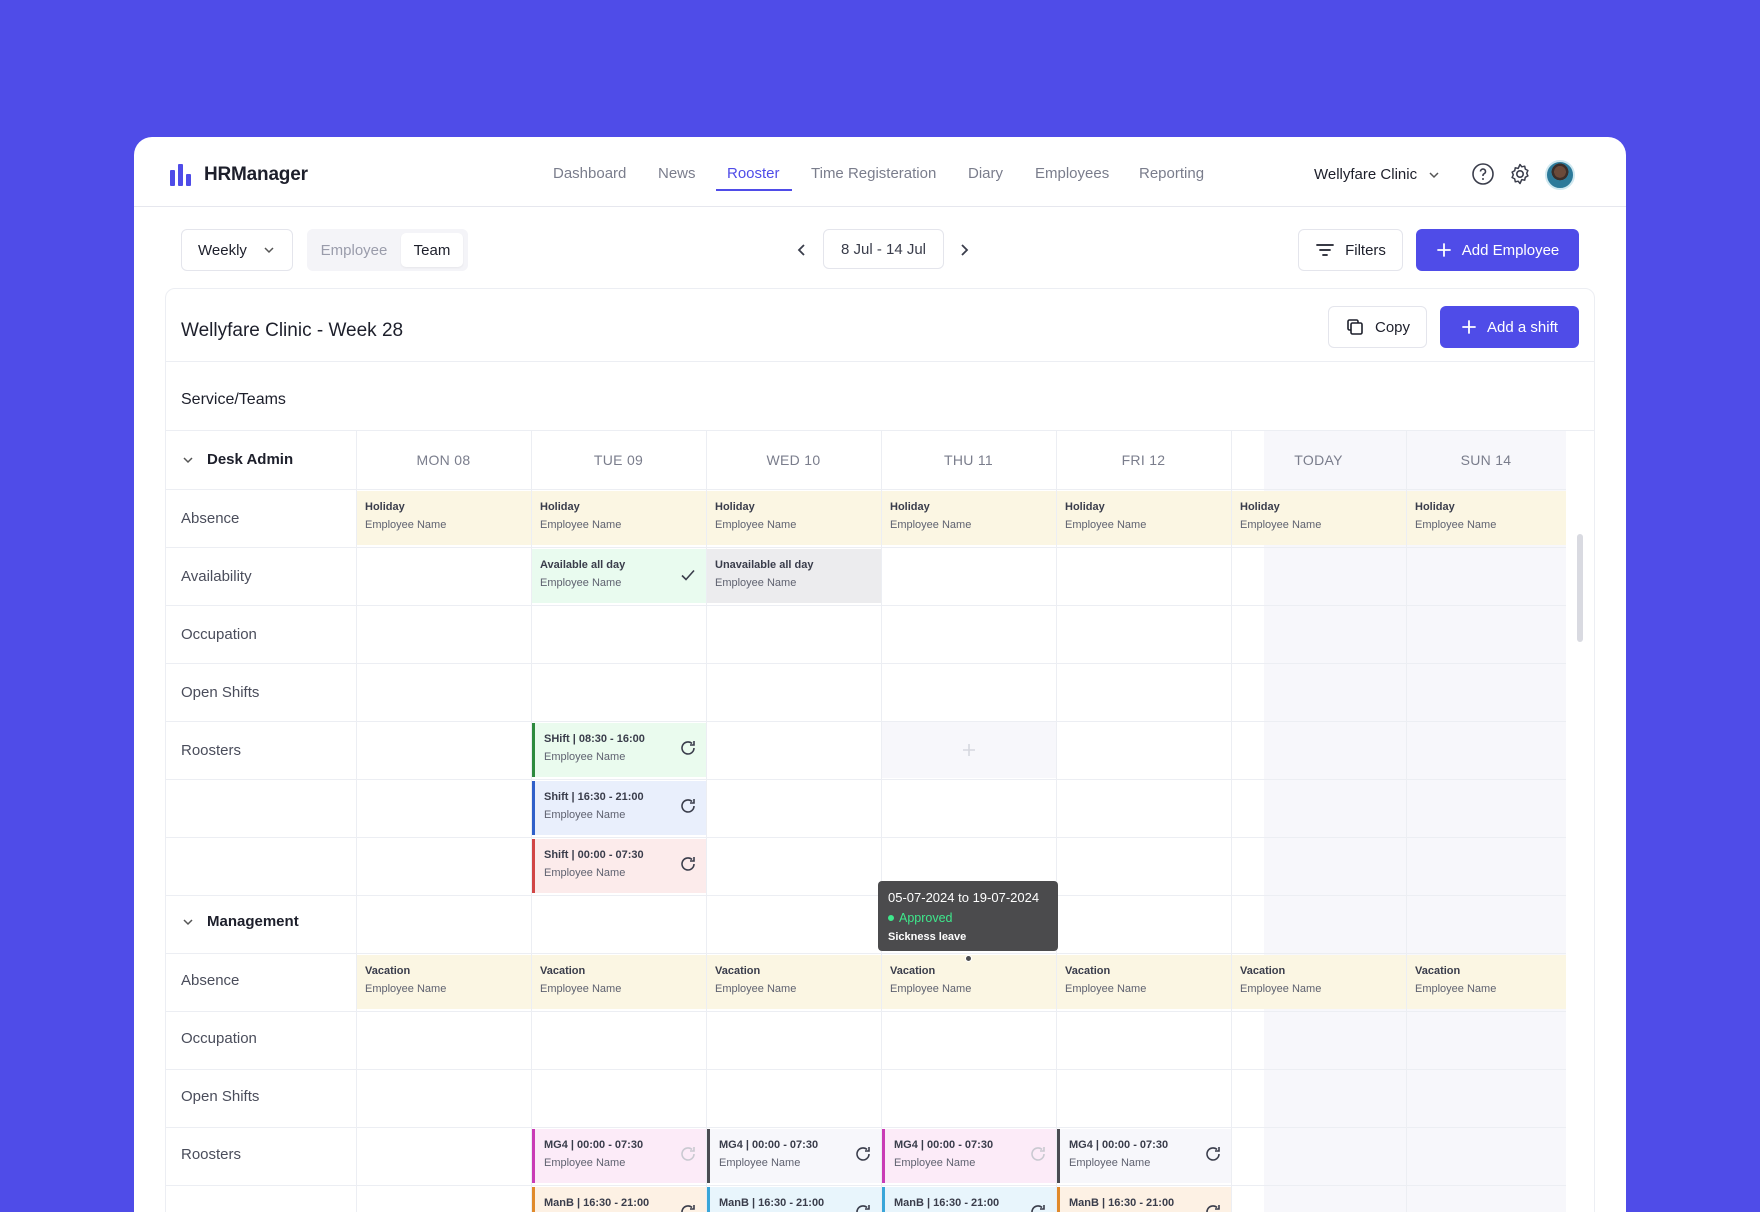 This screenshot has height=1212, width=1760. What do you see at coordinates (619, 808) in the screenshot?
I see `shift-block: Shift | 16:30 - 21:00 Employee Name` at bounding box center [619, 808].